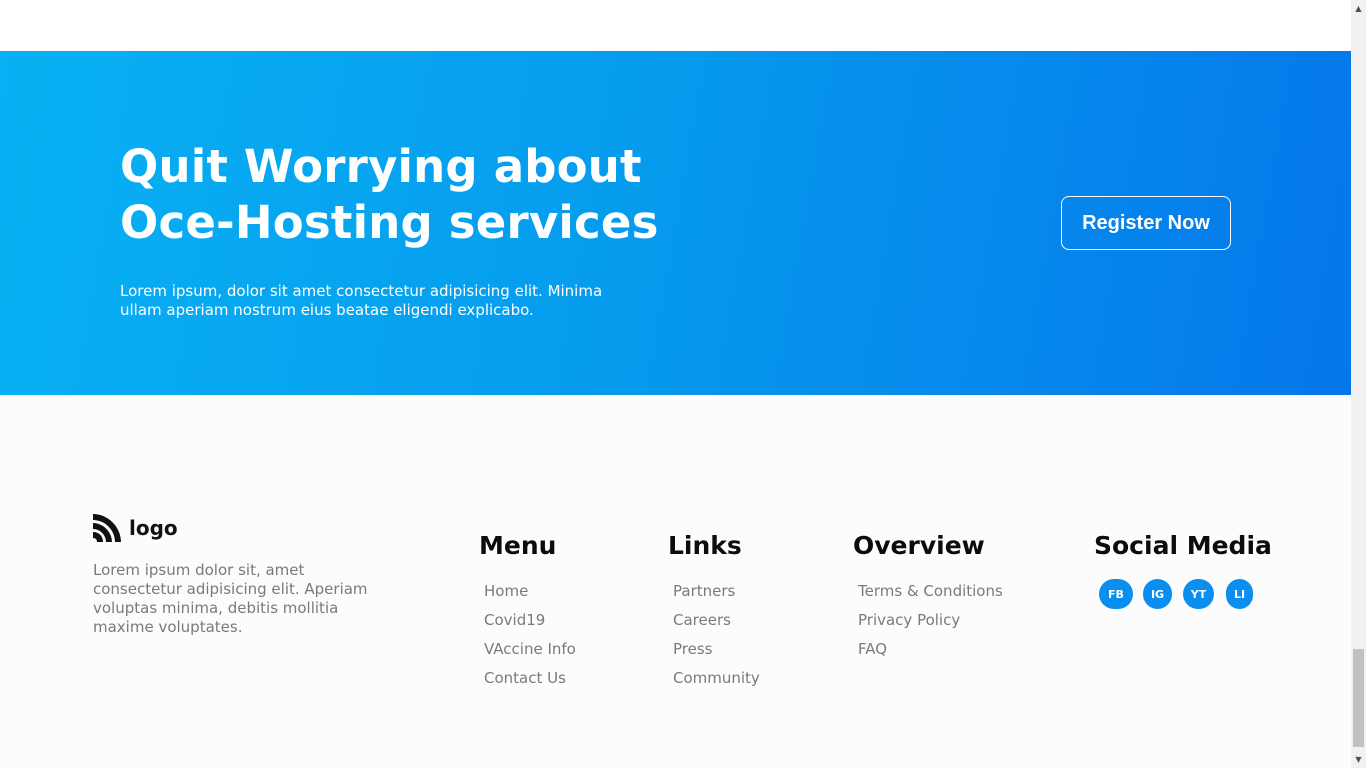 This screenshot has width=1366, height=768. I want to click on overview-links: Terms & Conditions Privacy Policy FAQ, so click(928, 620).